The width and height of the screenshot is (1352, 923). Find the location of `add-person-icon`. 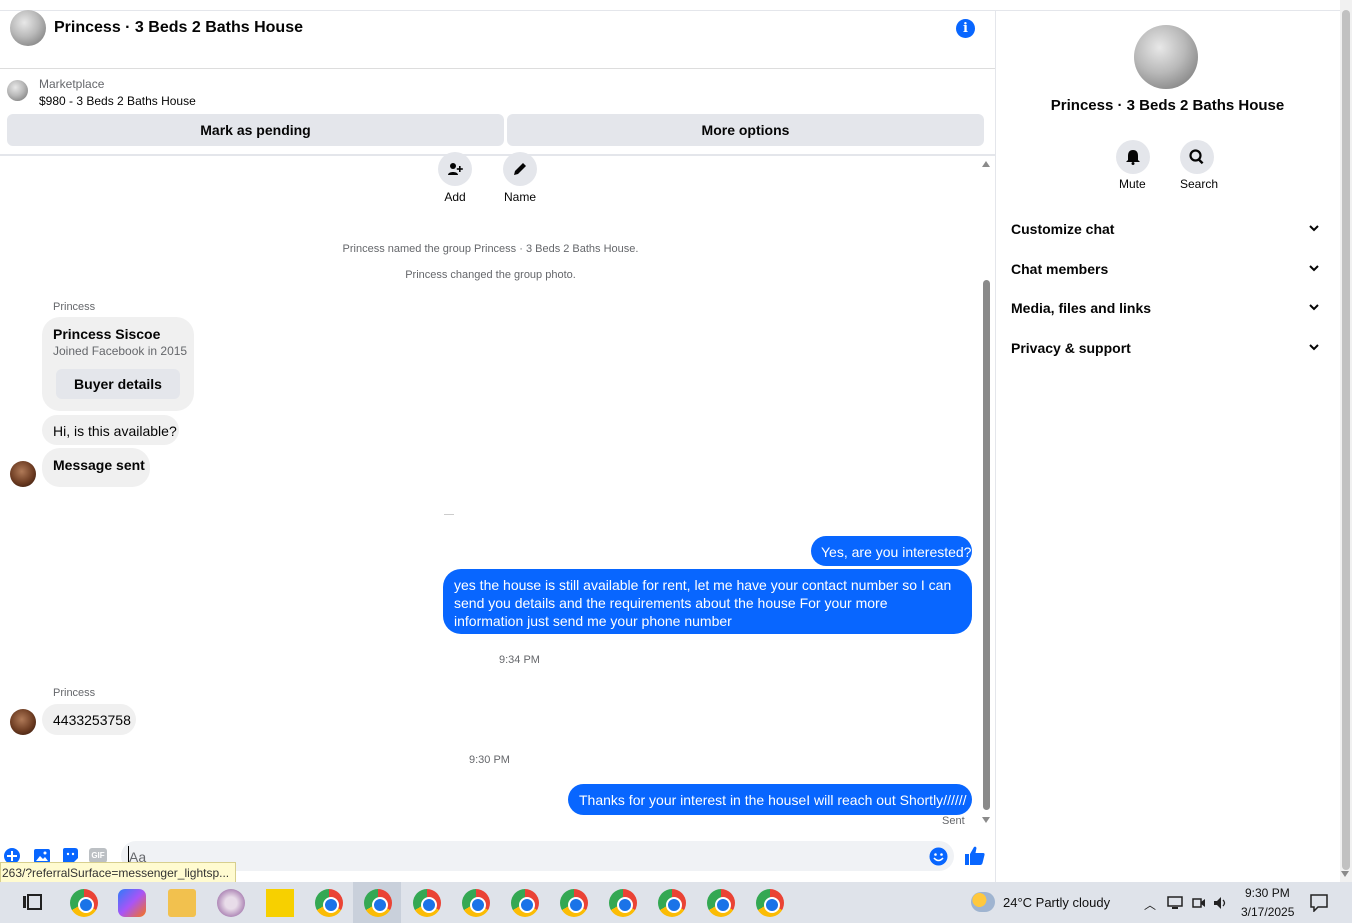

add-person-icon is located at coordinates (455, 169).